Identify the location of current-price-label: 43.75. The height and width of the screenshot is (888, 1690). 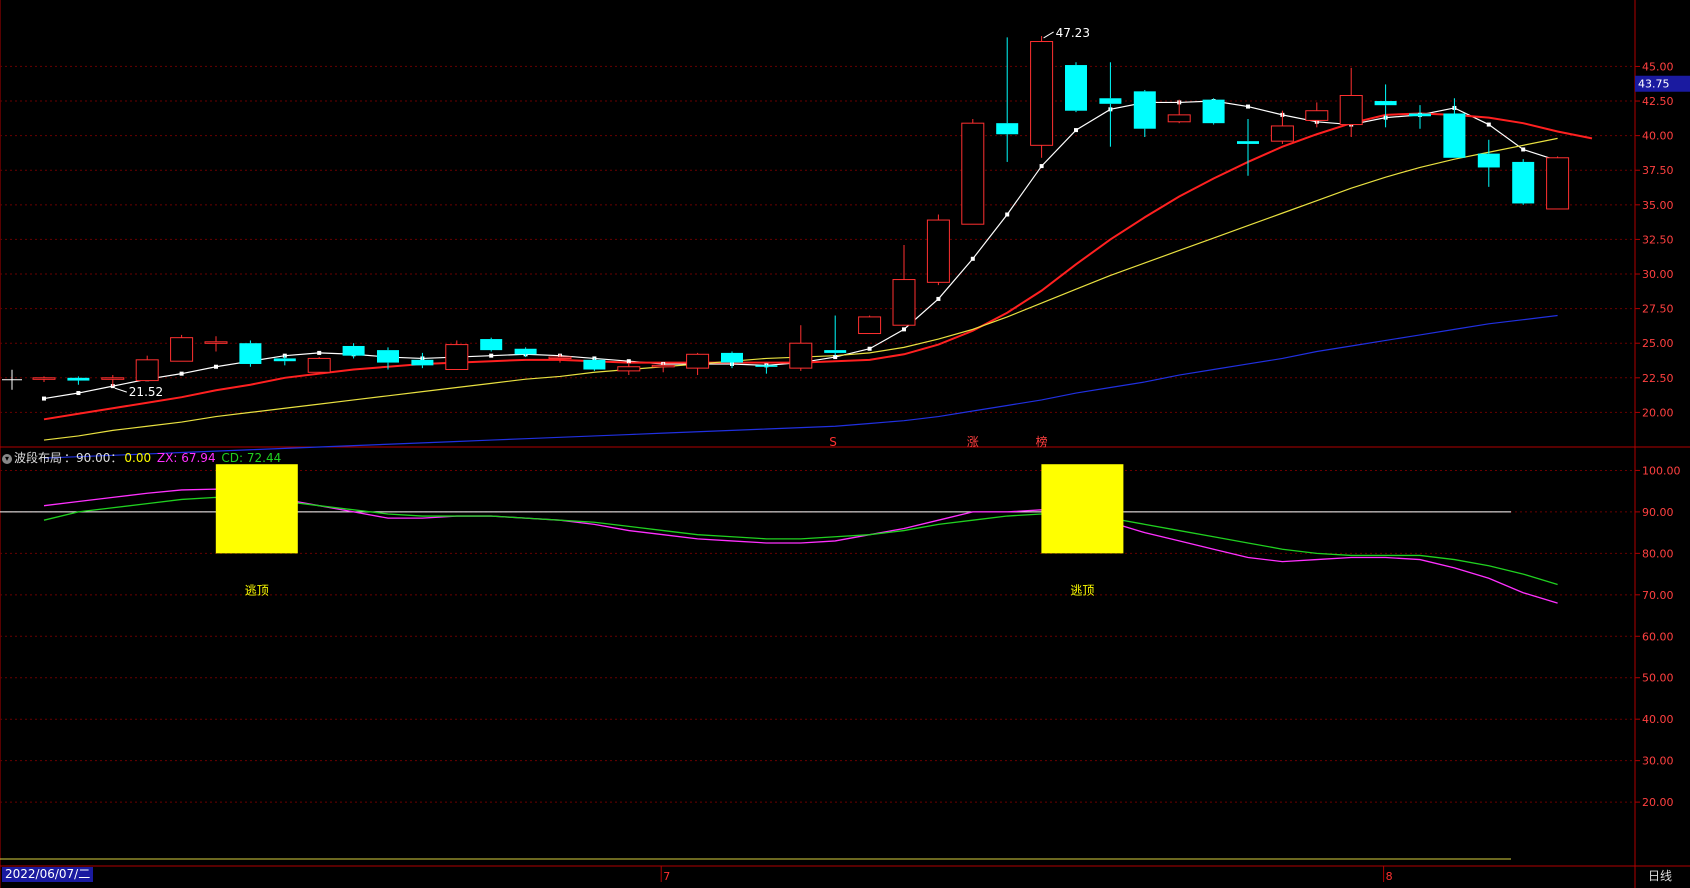
(1654, 84).